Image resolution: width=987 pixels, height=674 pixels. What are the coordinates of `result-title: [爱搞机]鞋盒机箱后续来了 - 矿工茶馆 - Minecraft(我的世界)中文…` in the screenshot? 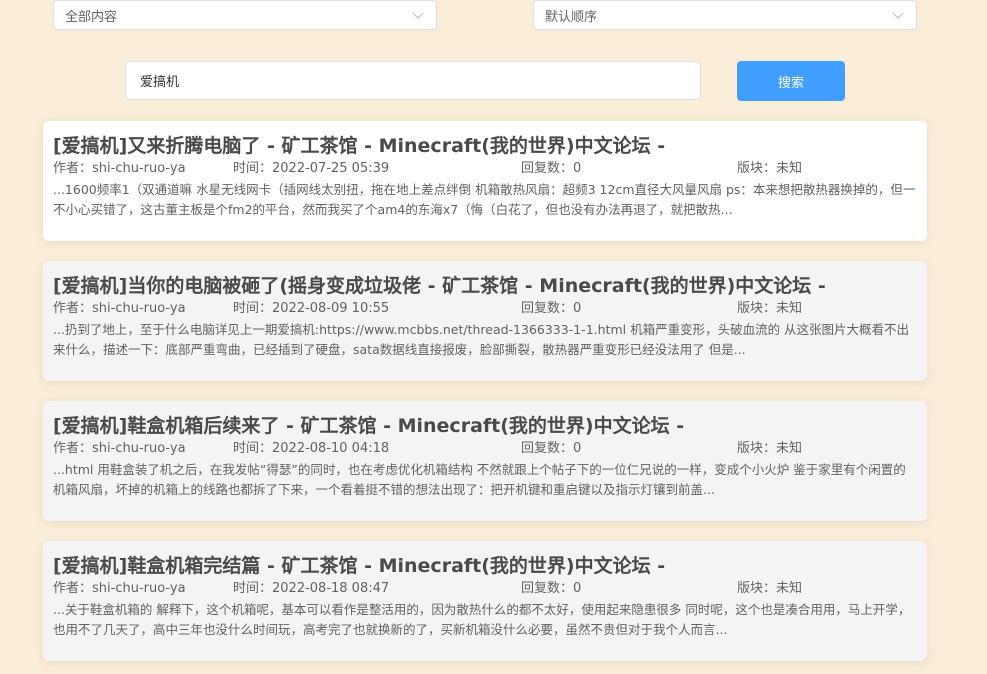 It's located at (485, 426).